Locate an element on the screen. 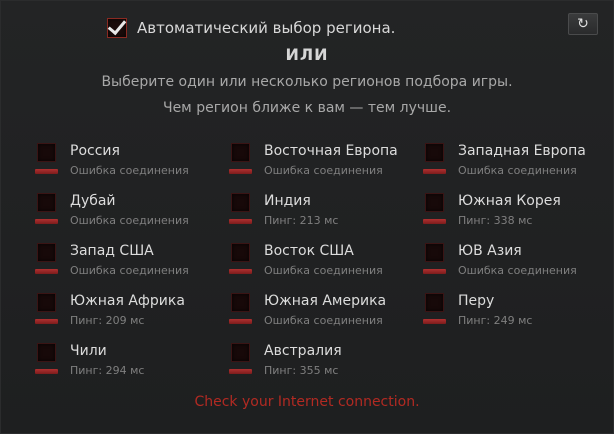 The width and height of the screenshot is (614, 434). auto-region-checkbox is located at coordinates (117, 26).